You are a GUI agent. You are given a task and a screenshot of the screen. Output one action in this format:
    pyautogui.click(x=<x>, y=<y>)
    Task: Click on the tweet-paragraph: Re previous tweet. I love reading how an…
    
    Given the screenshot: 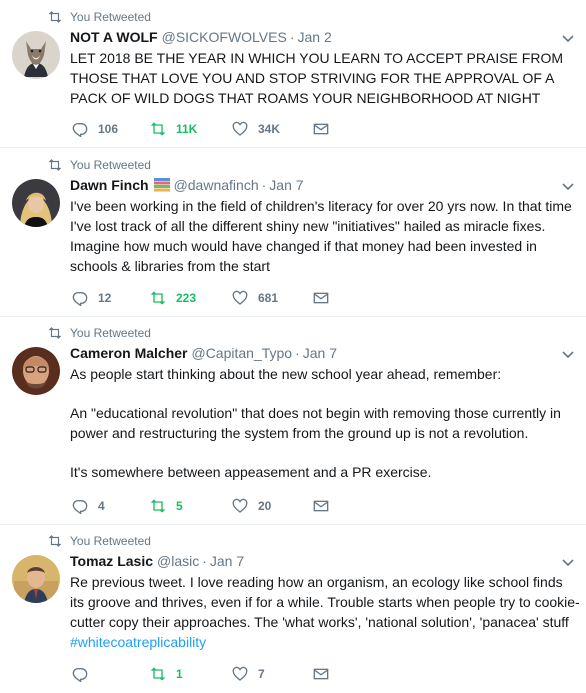 What is the action you would take?
    pyautogui.click(x=325, y=612)
    